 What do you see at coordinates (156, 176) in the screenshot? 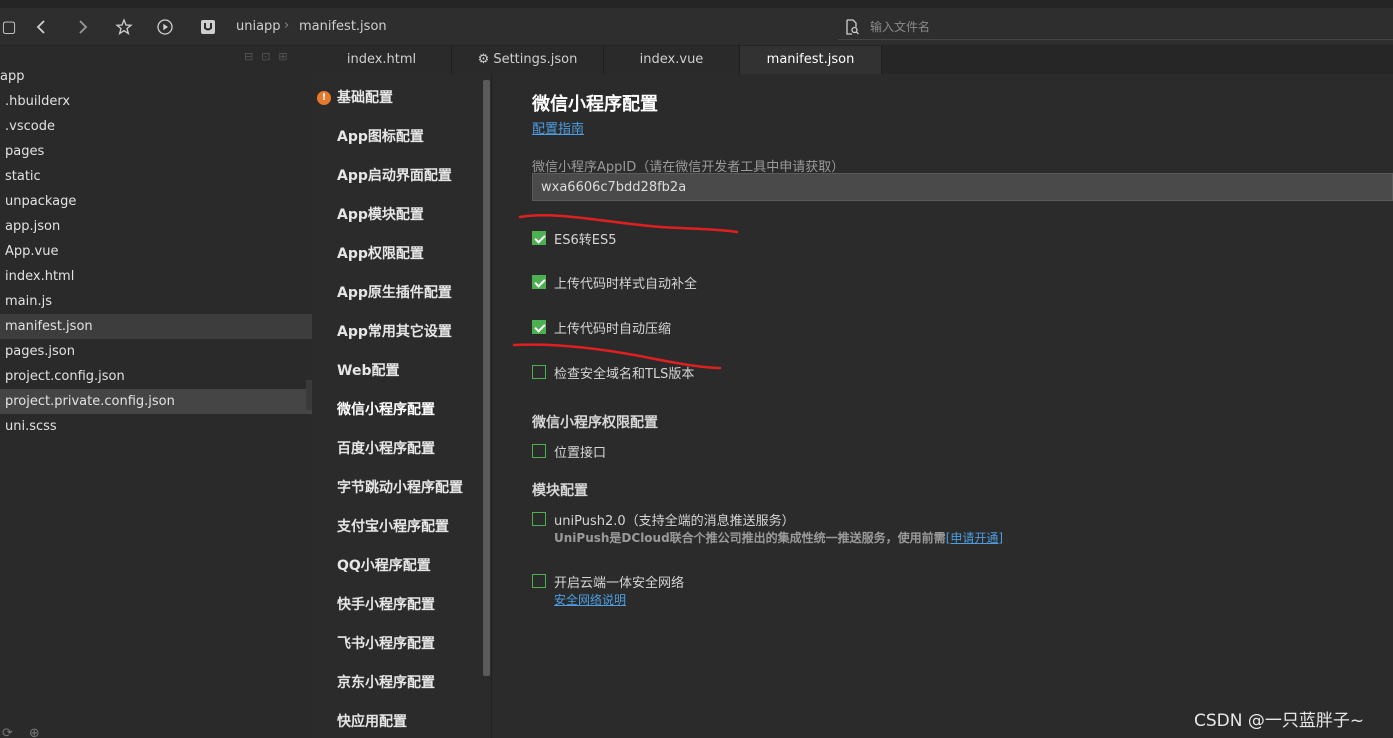
I see `tree-item: static` at bounding box center [156, 176].